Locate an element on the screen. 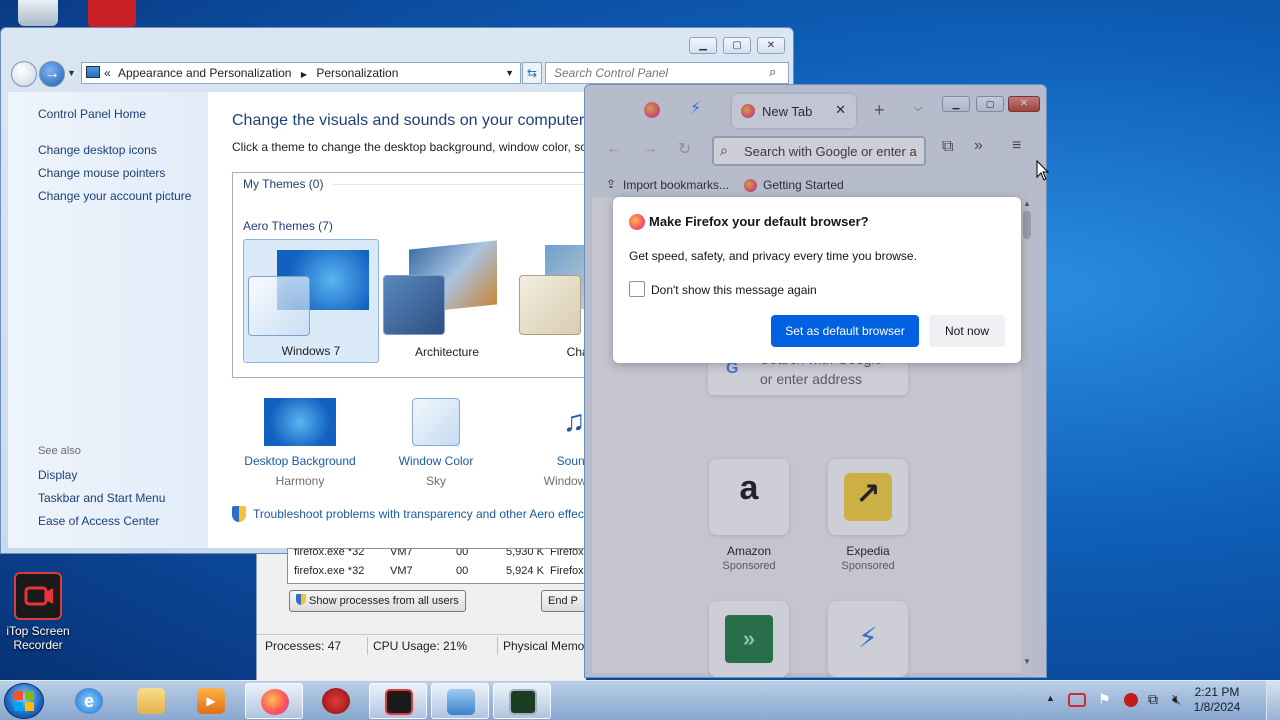  firefox-icon is located at coordinates (275, 702).